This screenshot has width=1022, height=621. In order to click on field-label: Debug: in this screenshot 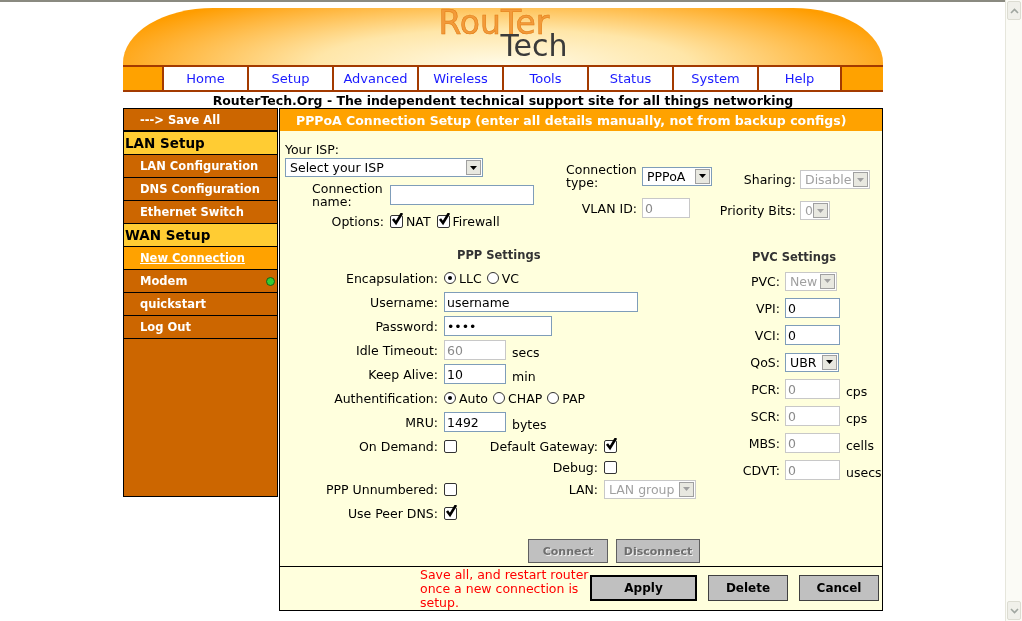, I will do `click(575, 467)`.